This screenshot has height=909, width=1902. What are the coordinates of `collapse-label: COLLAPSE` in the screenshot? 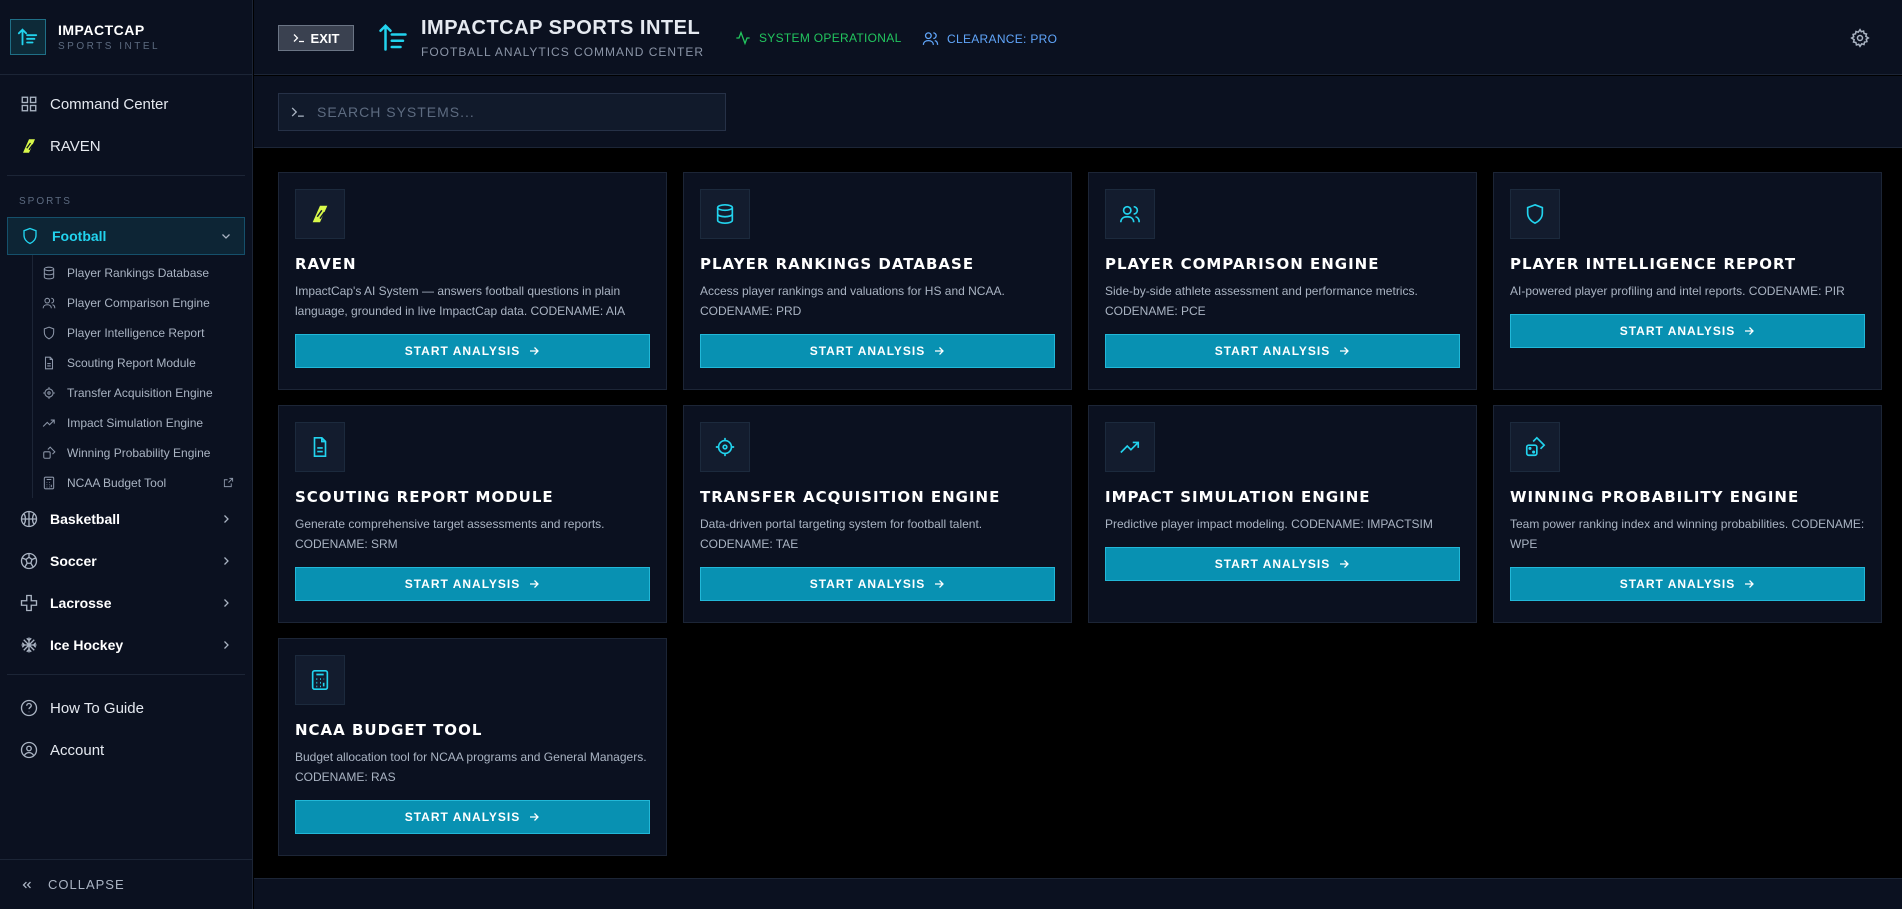 It's located at (86, 884).